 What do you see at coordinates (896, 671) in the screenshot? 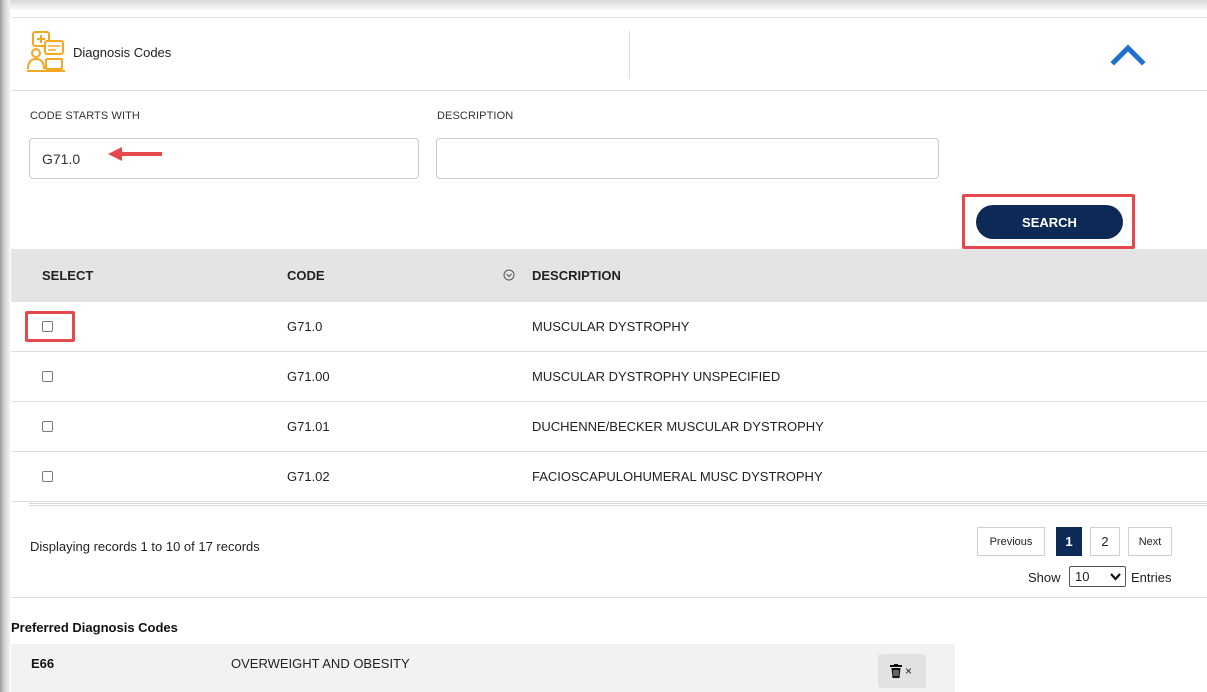
I see `trash-icon` at bounding box center [896, 671].